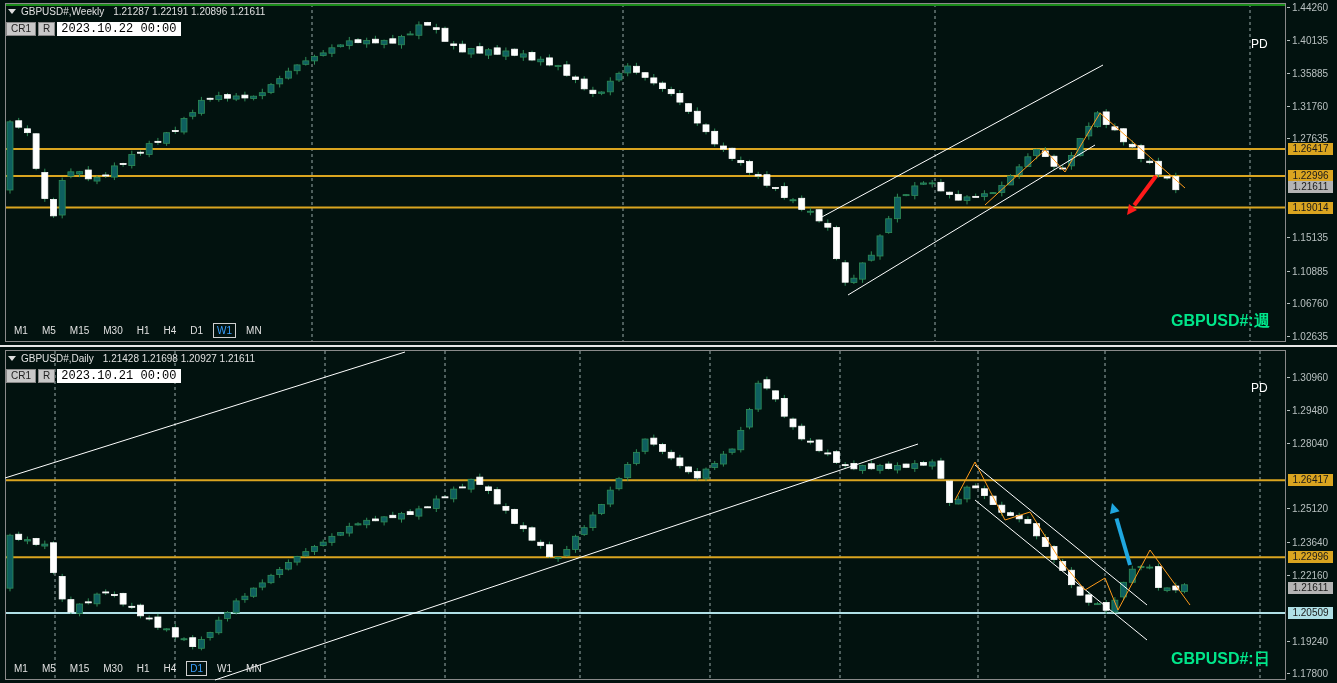 The image size is (1337, 683). What do you see at coordinates (1220, 659) in the screenshot?
I see `chart-title: GBPUSD#:日` at bounding box center [1220, 659].